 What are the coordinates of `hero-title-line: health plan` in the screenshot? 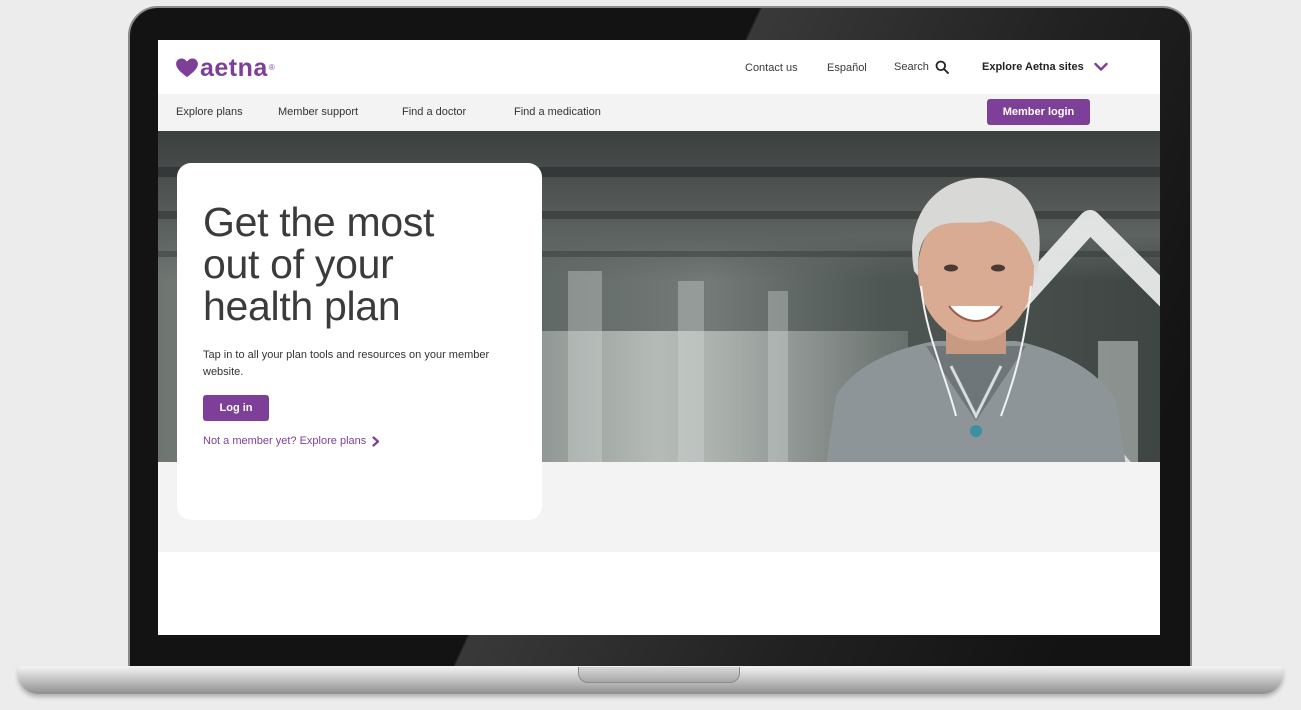 It's located at (302, 306).